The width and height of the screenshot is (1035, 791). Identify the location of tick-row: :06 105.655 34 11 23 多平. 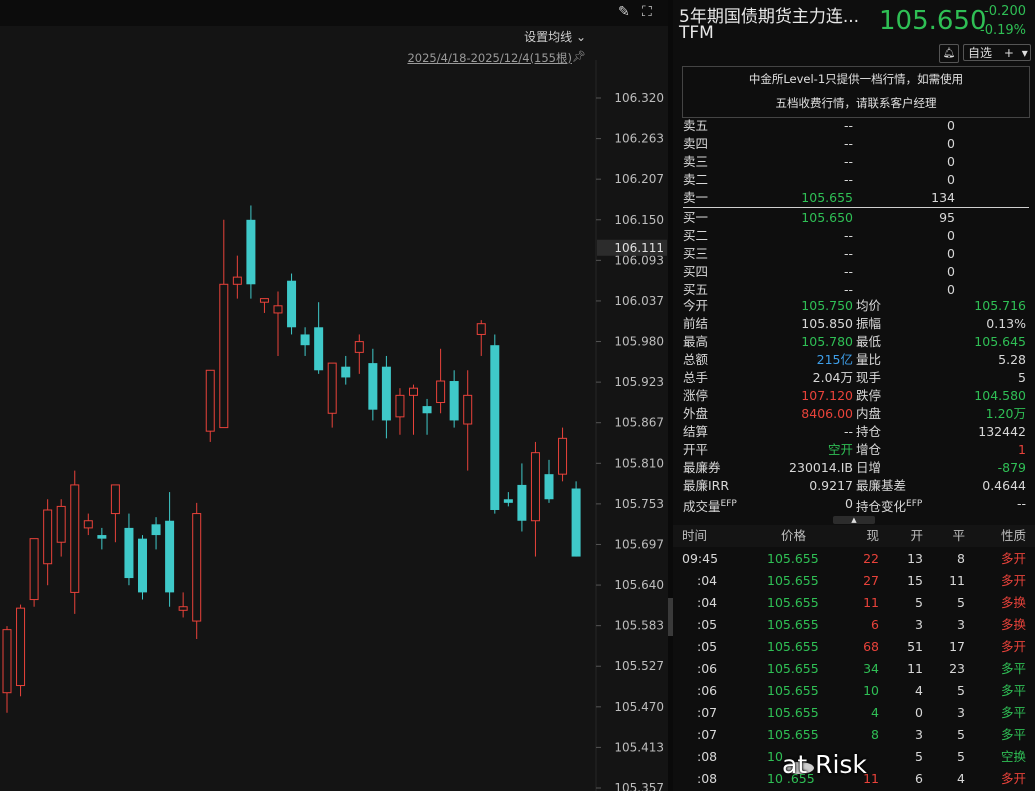
(854, 669).